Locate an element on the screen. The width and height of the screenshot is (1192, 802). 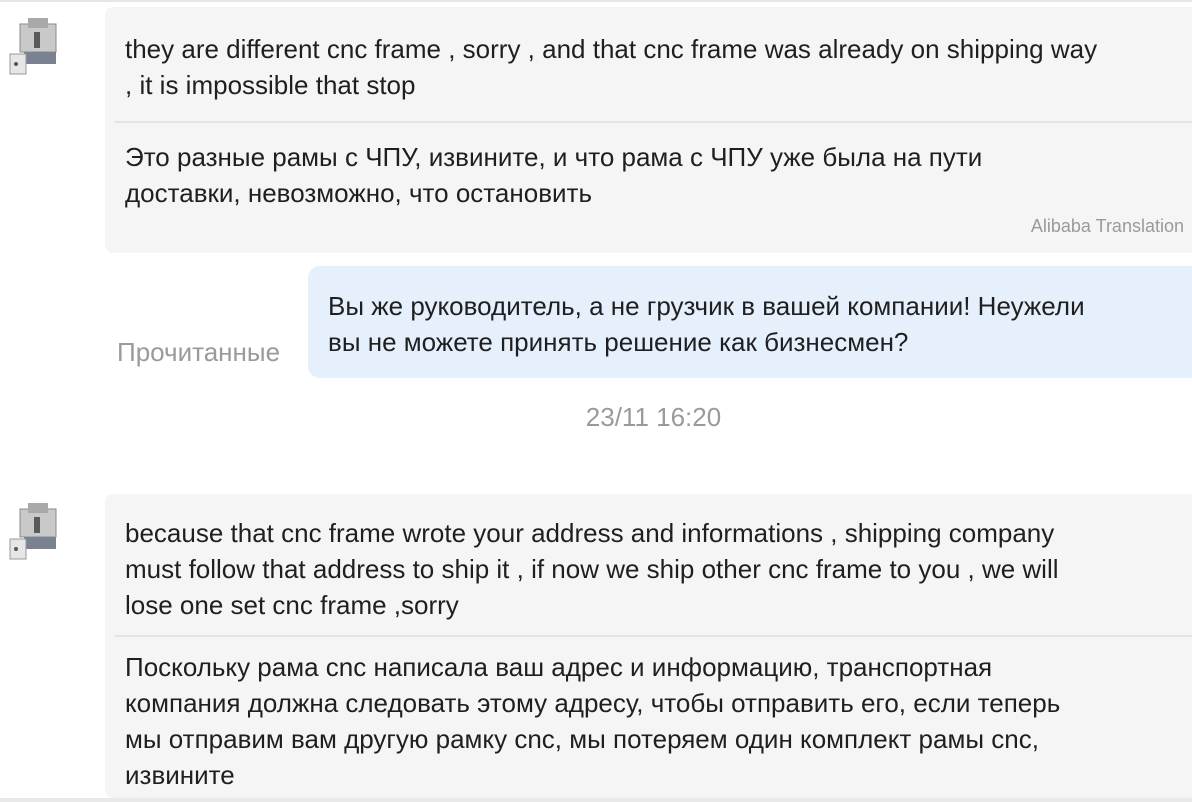
translation-credit: Alibaba Translation is located at coordinates (1107, 226).